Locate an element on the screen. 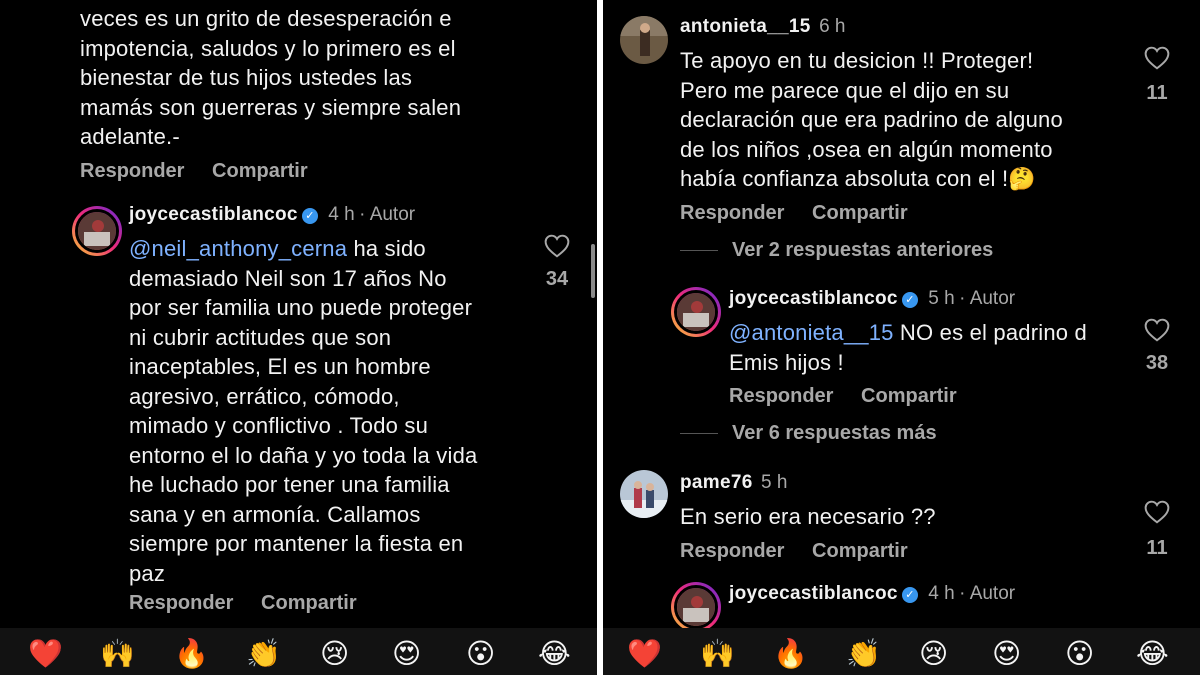  comment-line: bienestar de tus hijos ustedes las is located at coordinates (246, 77).